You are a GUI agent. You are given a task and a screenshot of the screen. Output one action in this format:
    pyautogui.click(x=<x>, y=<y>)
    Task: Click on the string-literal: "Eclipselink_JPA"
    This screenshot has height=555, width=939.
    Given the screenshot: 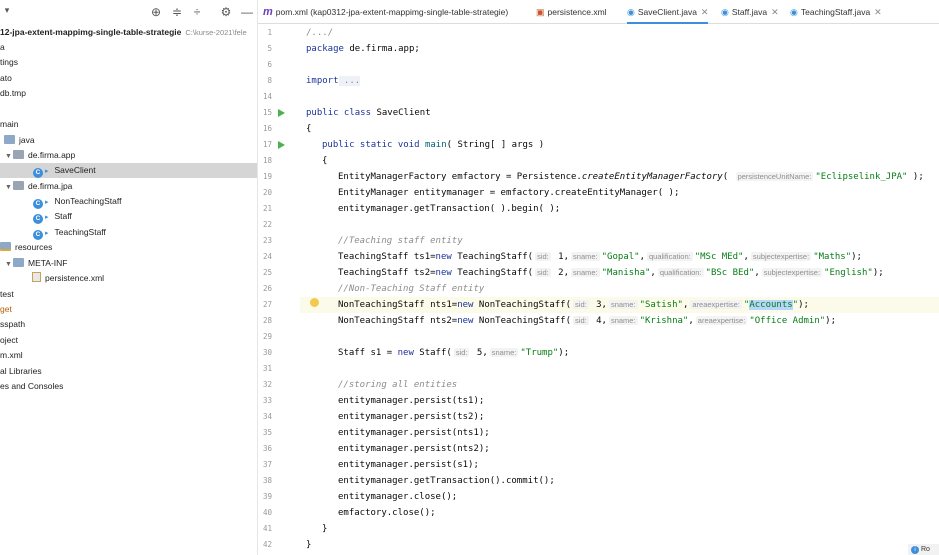 What is the action you would take?
    pyautogui.click(x=861, y=177)
    